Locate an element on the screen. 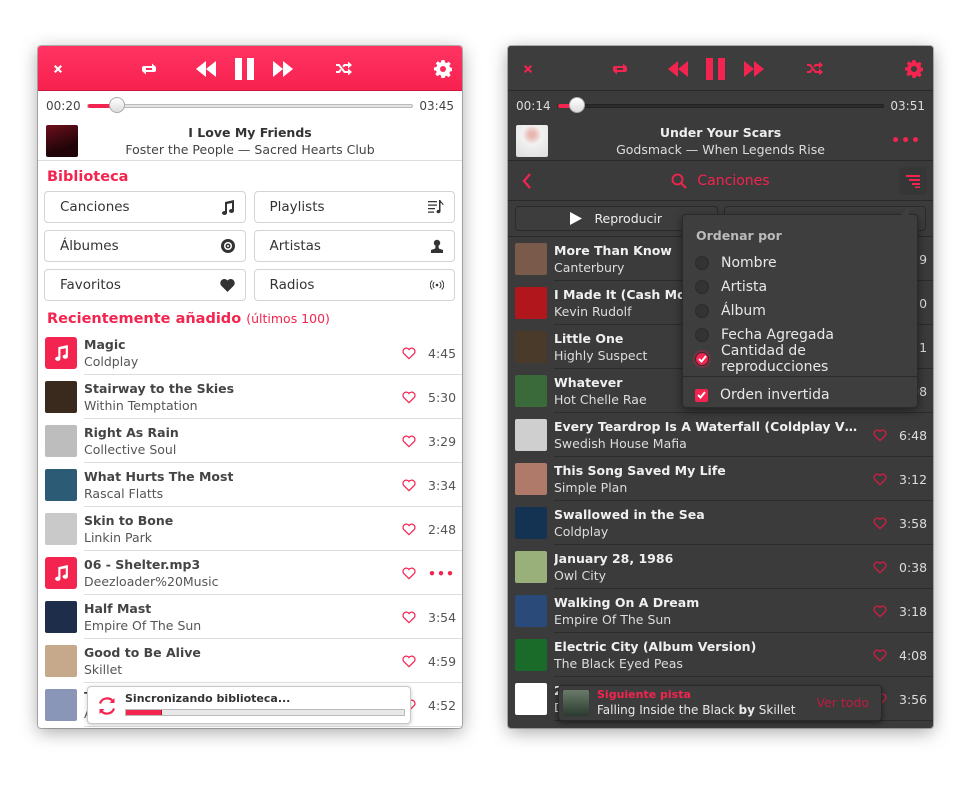 This screenshot has height=803, width=973. next-track-artist: Skillet is located at coordinates (777, 710).